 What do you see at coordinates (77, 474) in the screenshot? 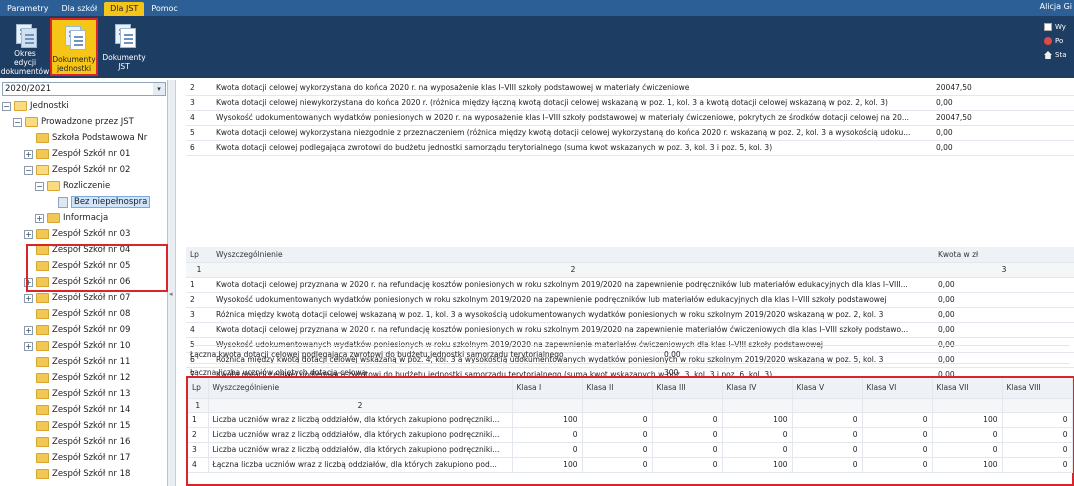
I see `tree-node: Zespół Szkół nr 18` at bounding box center [77, 474].